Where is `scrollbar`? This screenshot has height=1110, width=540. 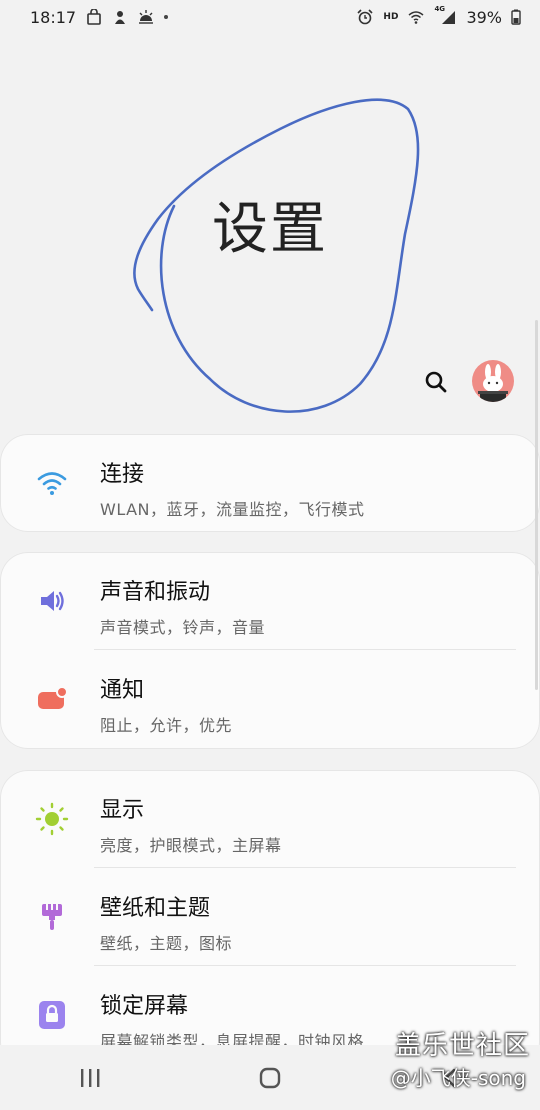
scrollbar is located at coordinates (536, 505).